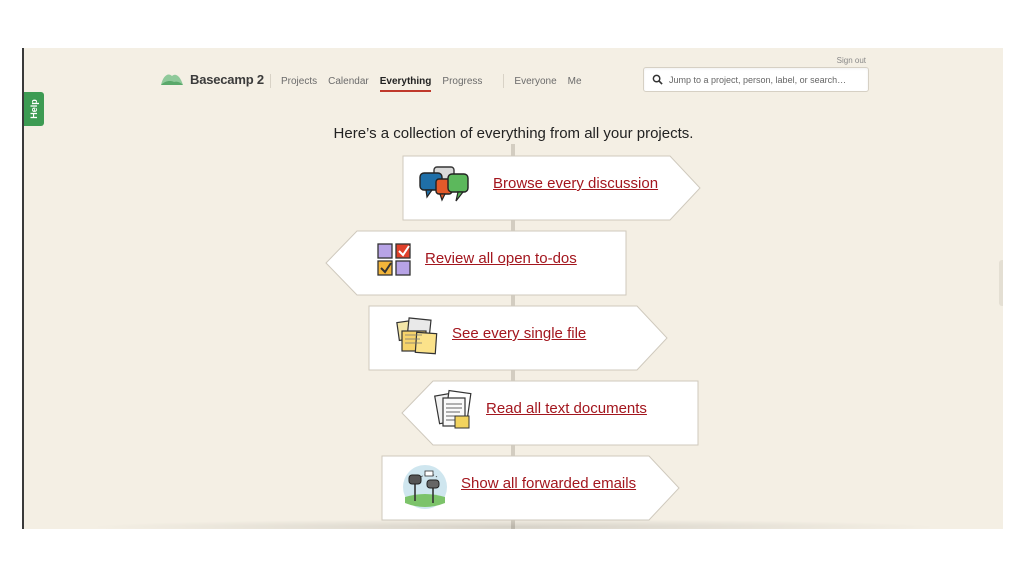 This screenshot has width=1024, height=576. What do you see at coordinates (348, 81) in the screenshot?
I see `nav-calendar: Calendar` at bounding box center [348, 81].